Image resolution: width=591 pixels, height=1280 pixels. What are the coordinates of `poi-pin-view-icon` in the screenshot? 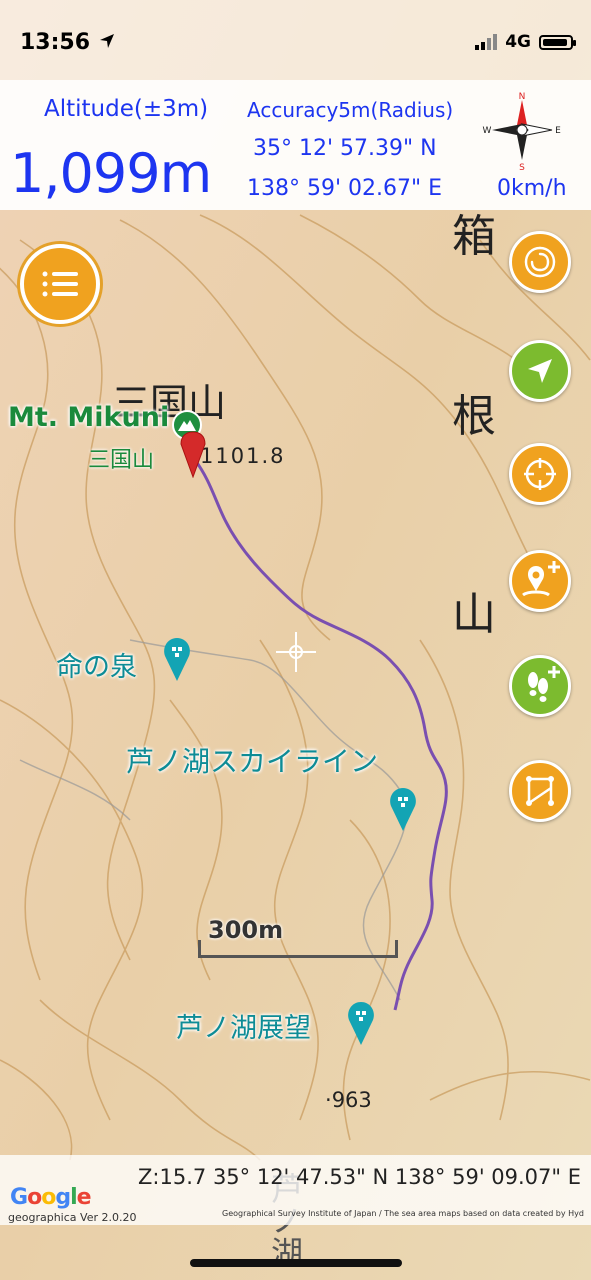 It's located at (361, 1025).